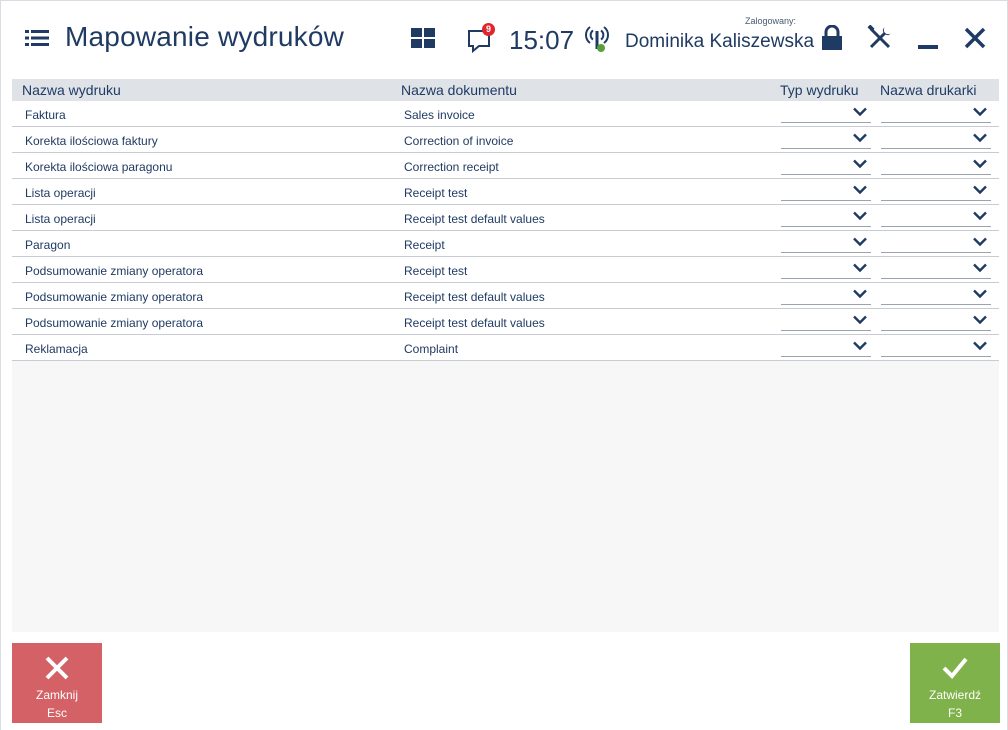 This screenshot has width=1008, height=730. I want to click on print-name-cell: Reklamacja, so click(56, 349).